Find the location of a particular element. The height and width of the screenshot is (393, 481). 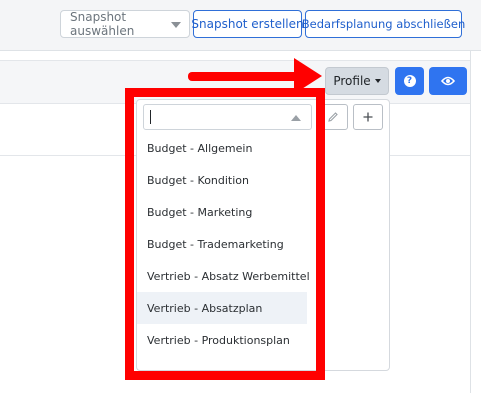

annotation-arrow-head is located at coordinates (308, 76).